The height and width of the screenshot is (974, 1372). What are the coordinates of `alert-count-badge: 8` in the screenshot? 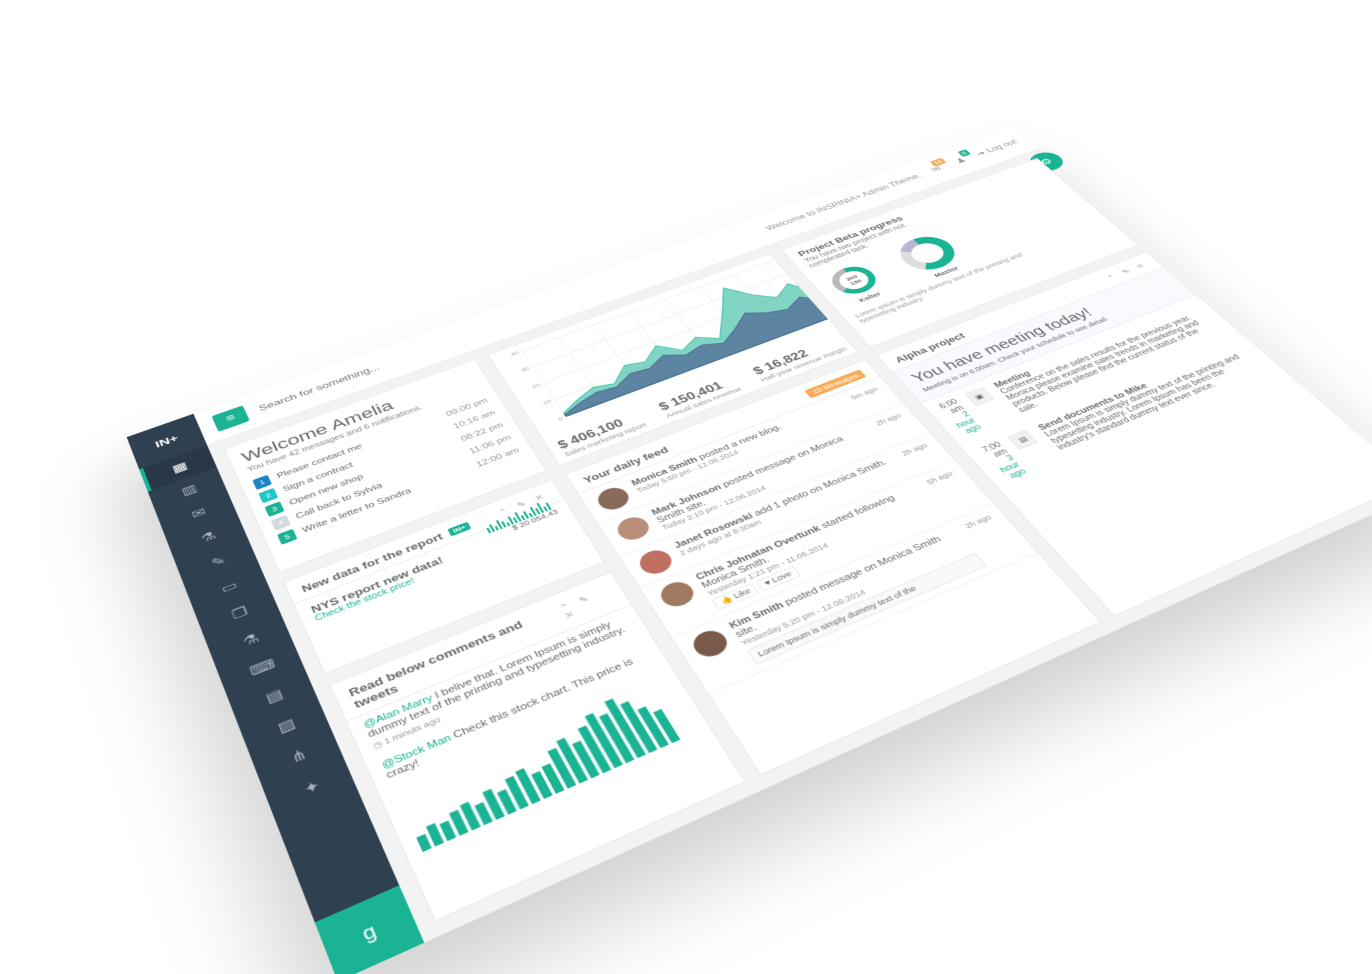 It's located at (964, 153).